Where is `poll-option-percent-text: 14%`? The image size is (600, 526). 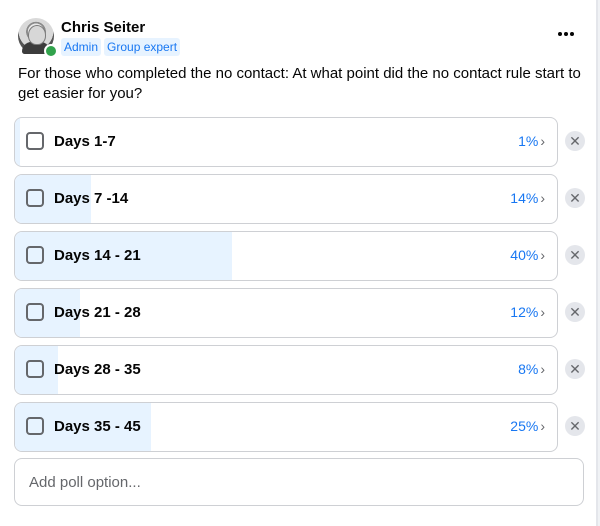
poll-option-percent-text: 14% is located at coordinates (524, 198).